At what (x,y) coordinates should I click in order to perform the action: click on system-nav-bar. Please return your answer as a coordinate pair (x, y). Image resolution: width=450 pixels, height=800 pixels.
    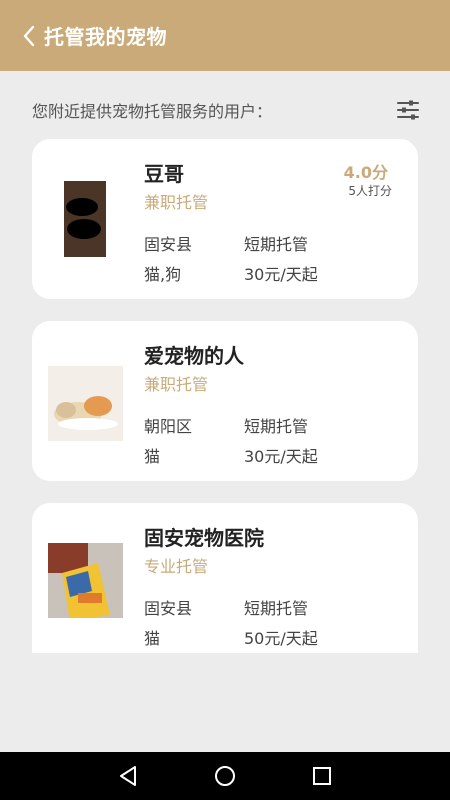
    Looking at the image, I should click on (225, 776).